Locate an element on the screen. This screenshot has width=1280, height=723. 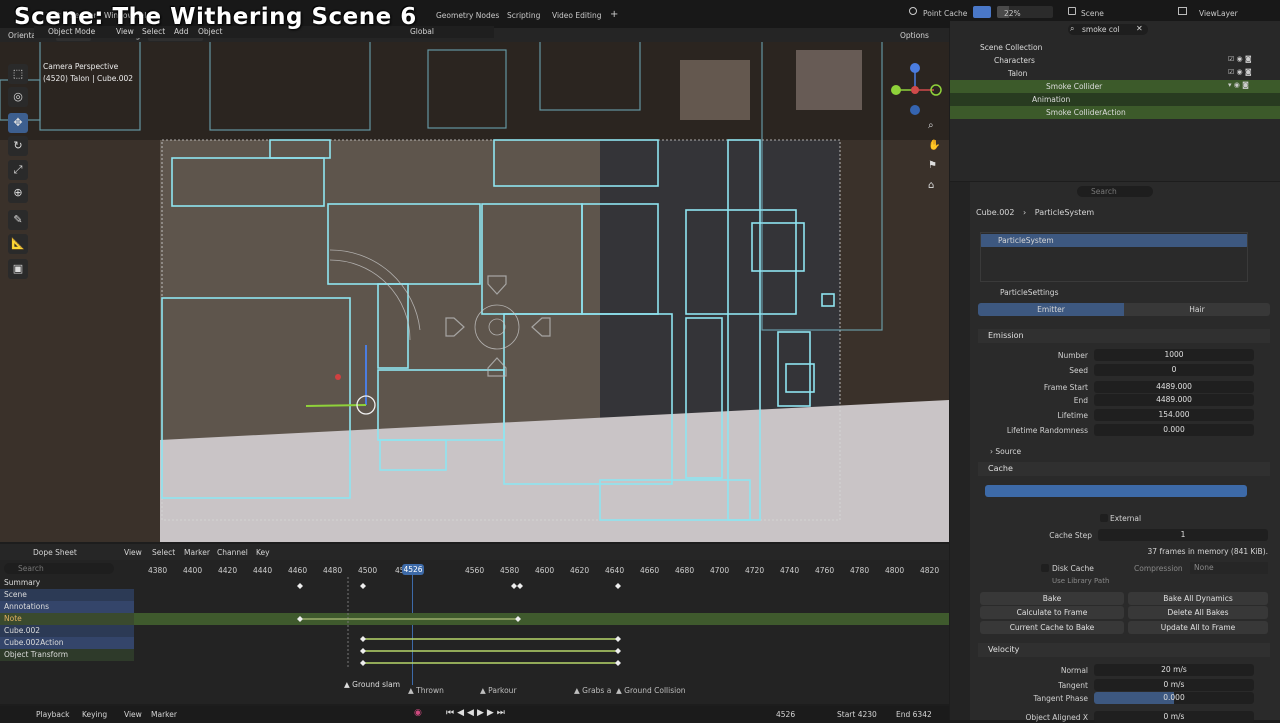
channel-search-placeholder: Search is located at coordinates (31, 568).